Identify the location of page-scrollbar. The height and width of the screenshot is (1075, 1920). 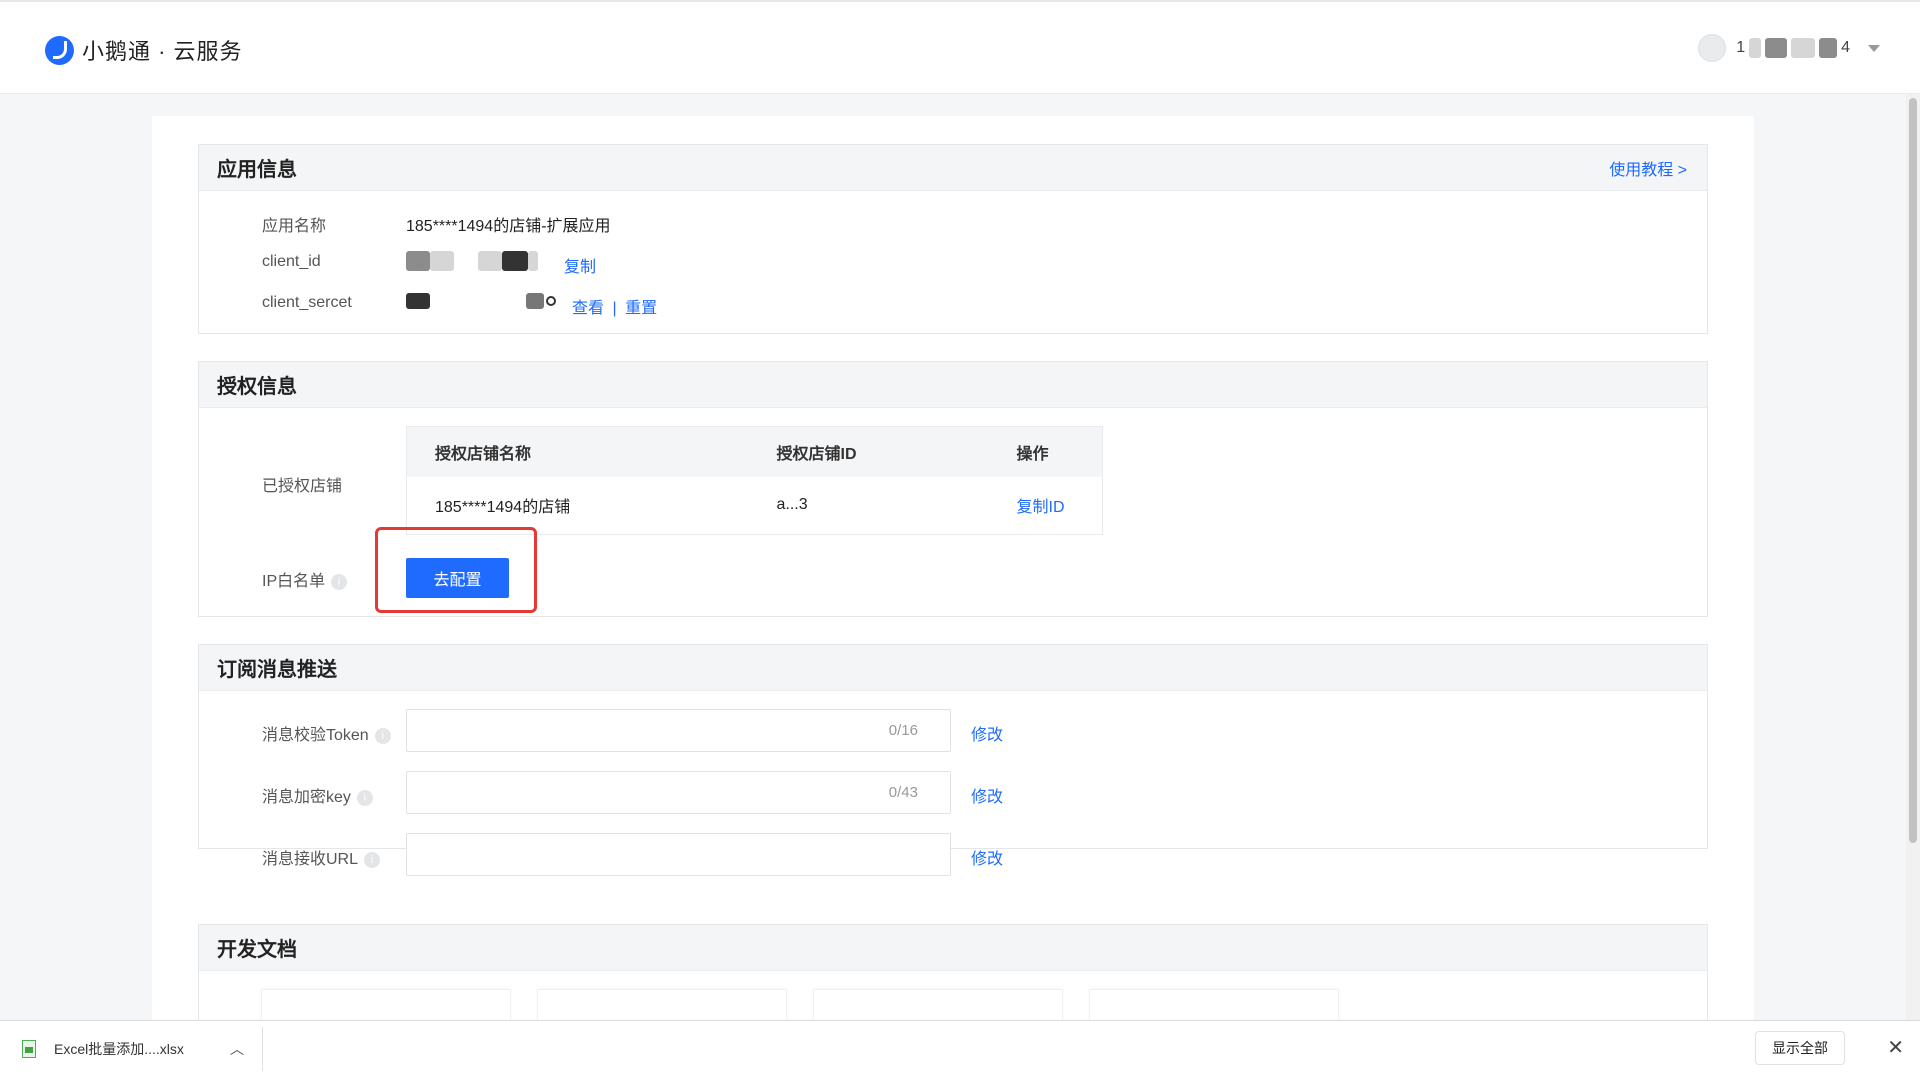
(1913, 557).